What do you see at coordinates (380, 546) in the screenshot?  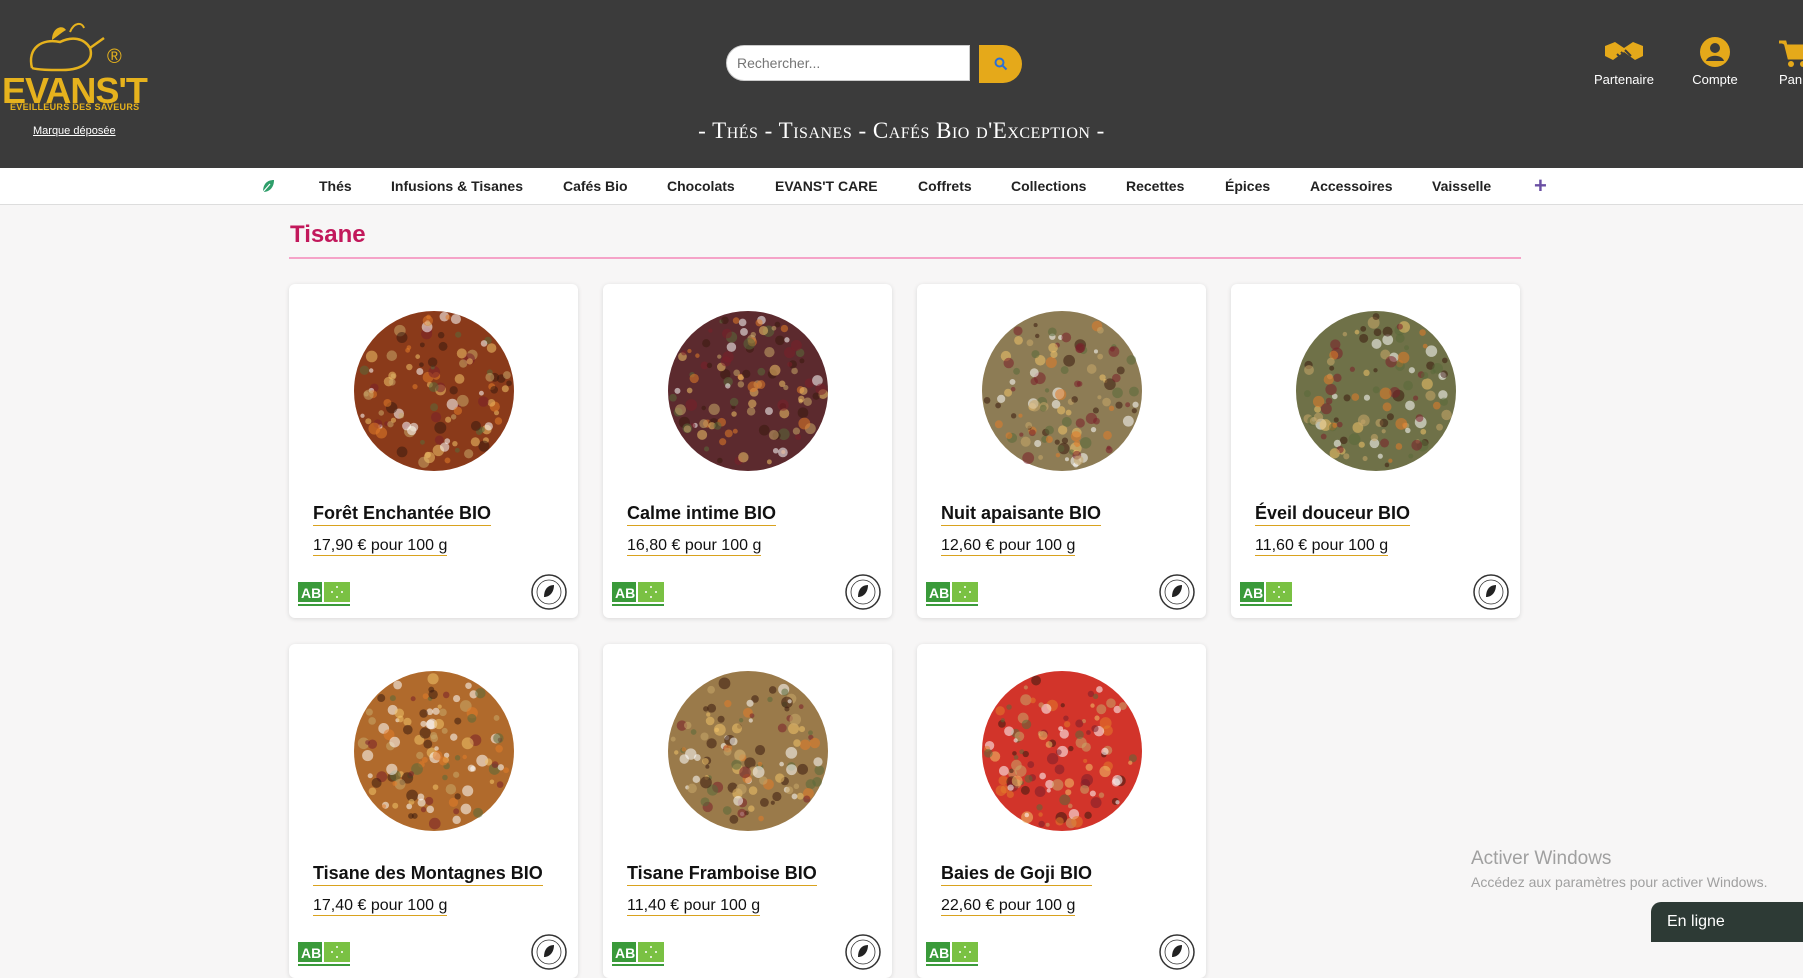 I see `product-price: 17,90 € pour 100 g` at bounding box center [380, 546].